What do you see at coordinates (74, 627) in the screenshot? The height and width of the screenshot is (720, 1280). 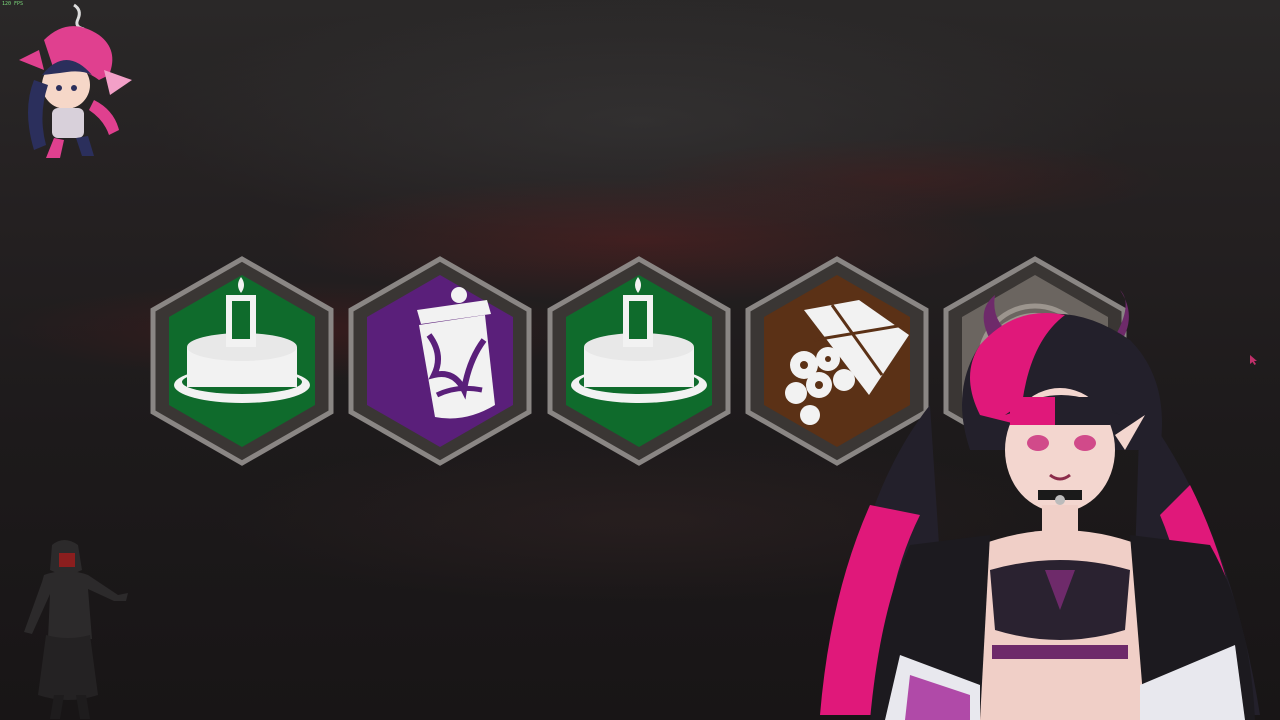 I see `hooded-killer-figure` at bounding box center [74, 627].